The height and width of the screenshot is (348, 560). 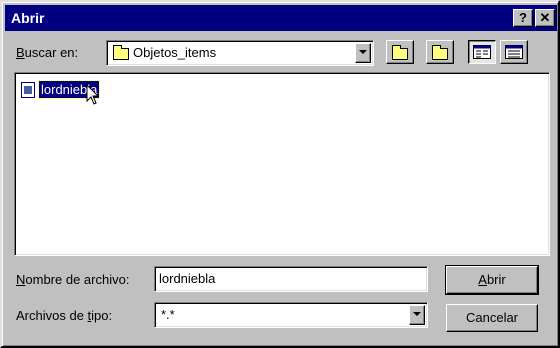 What do you see at coordinates (175, 52) in the screenshot?
I see `lookin-value: Objetos_items` at bounding box center [175, 52].